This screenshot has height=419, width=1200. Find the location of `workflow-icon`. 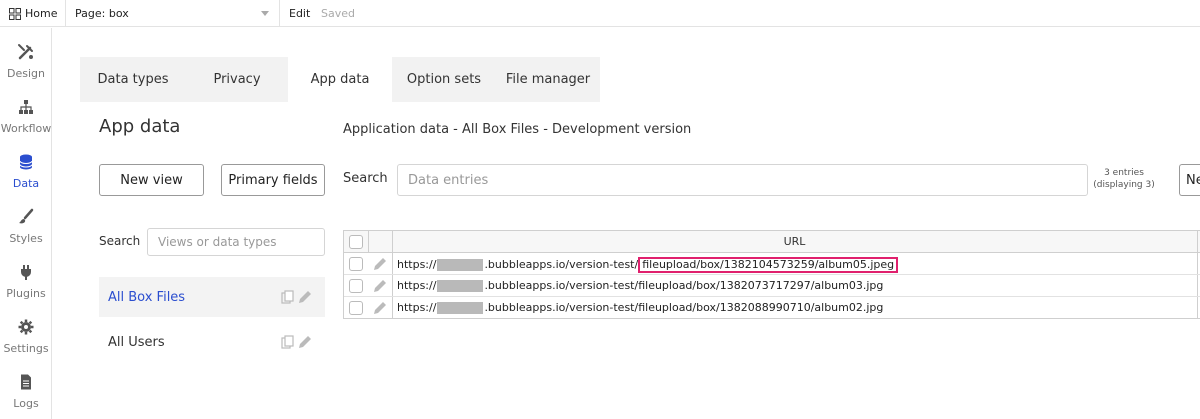

workflow-icon is located at coordinates (26, 107).